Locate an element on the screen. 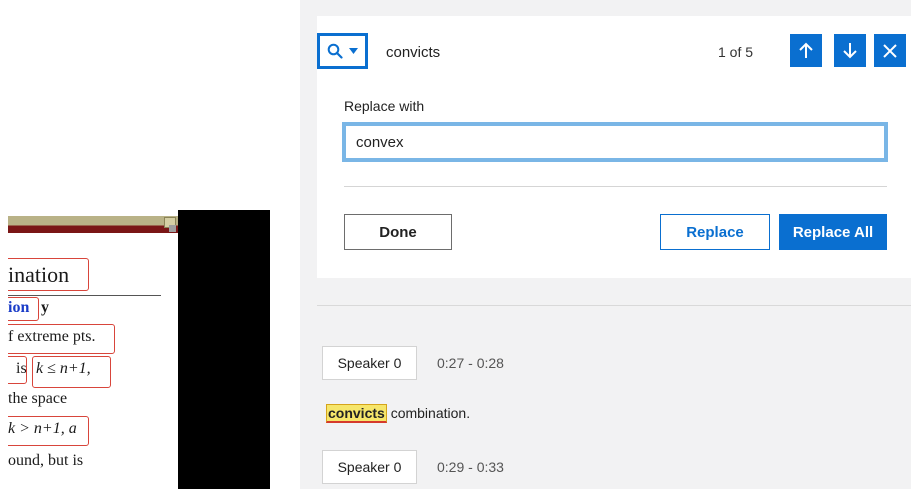 This screenshot has width=911, height=489. search-options-dropdown is located at coordinates (342, 51).